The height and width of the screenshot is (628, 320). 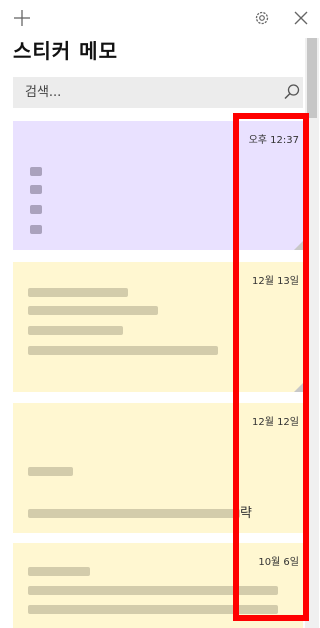 I want to click on search-input, so click(x=144, y=92).